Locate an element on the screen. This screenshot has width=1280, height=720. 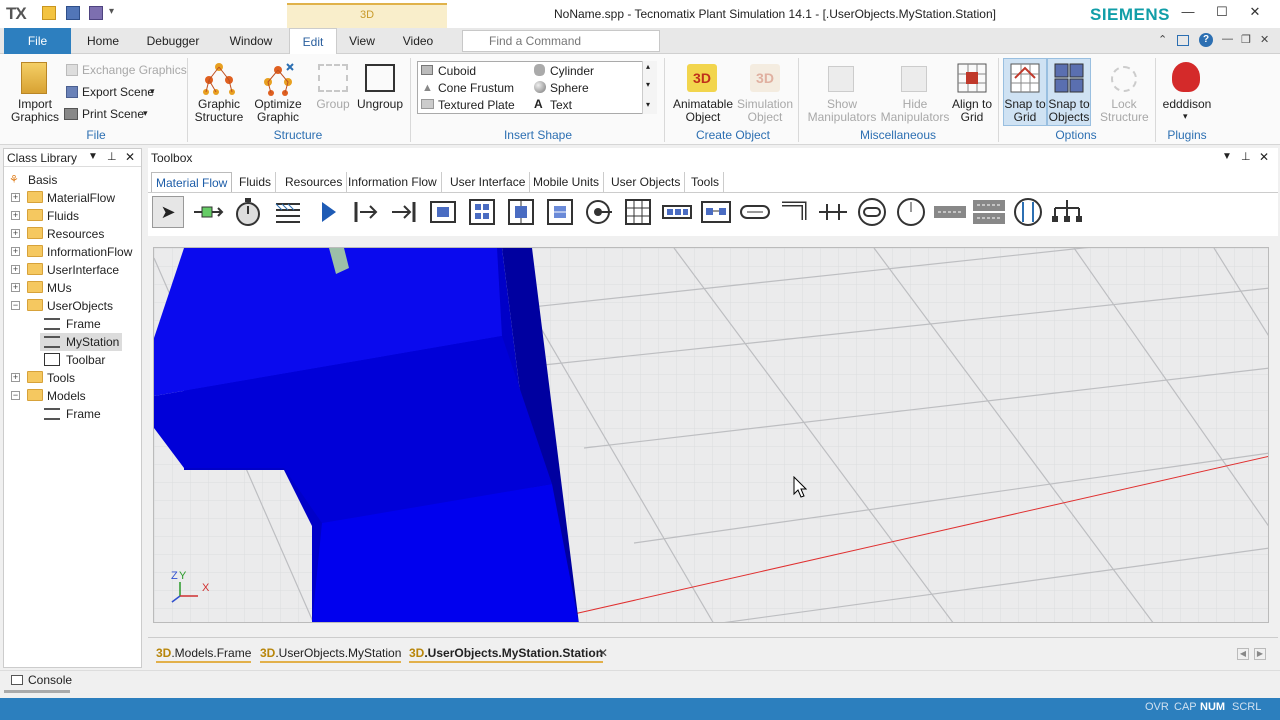
tab-file: File is located at coordinates (37, 41).